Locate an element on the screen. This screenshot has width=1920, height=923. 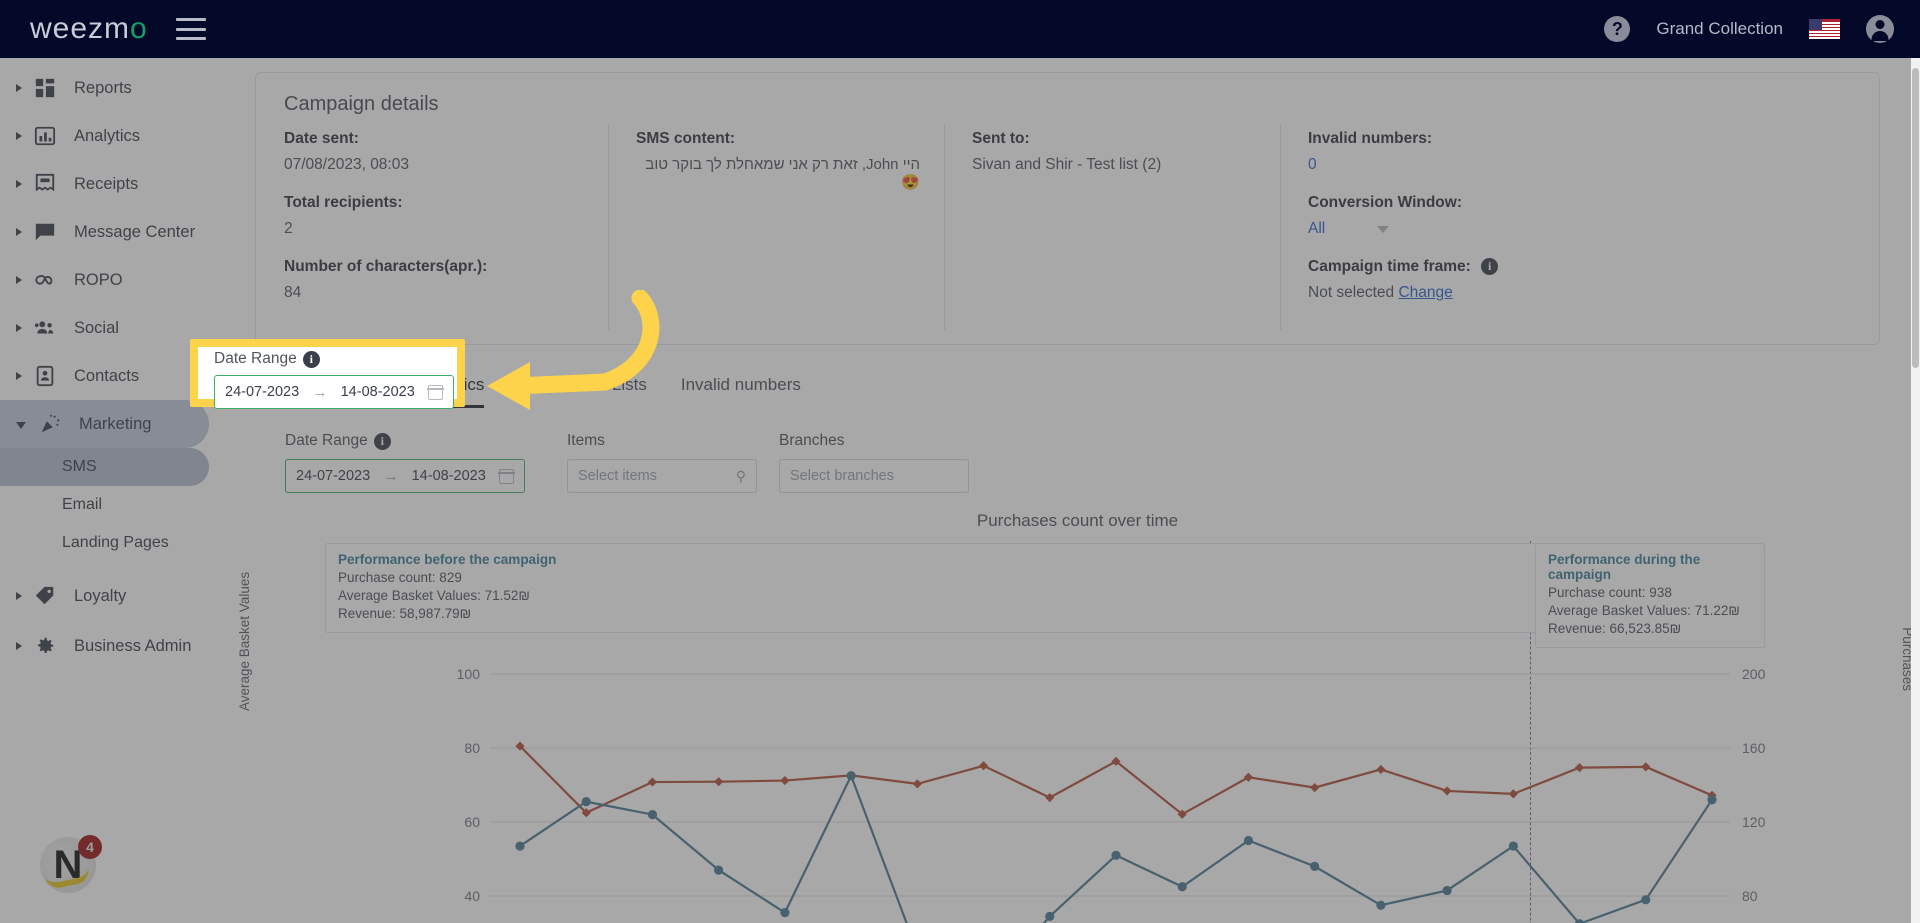
sidebar-item-ropo: ROPO is located at coordinates (117, 280).